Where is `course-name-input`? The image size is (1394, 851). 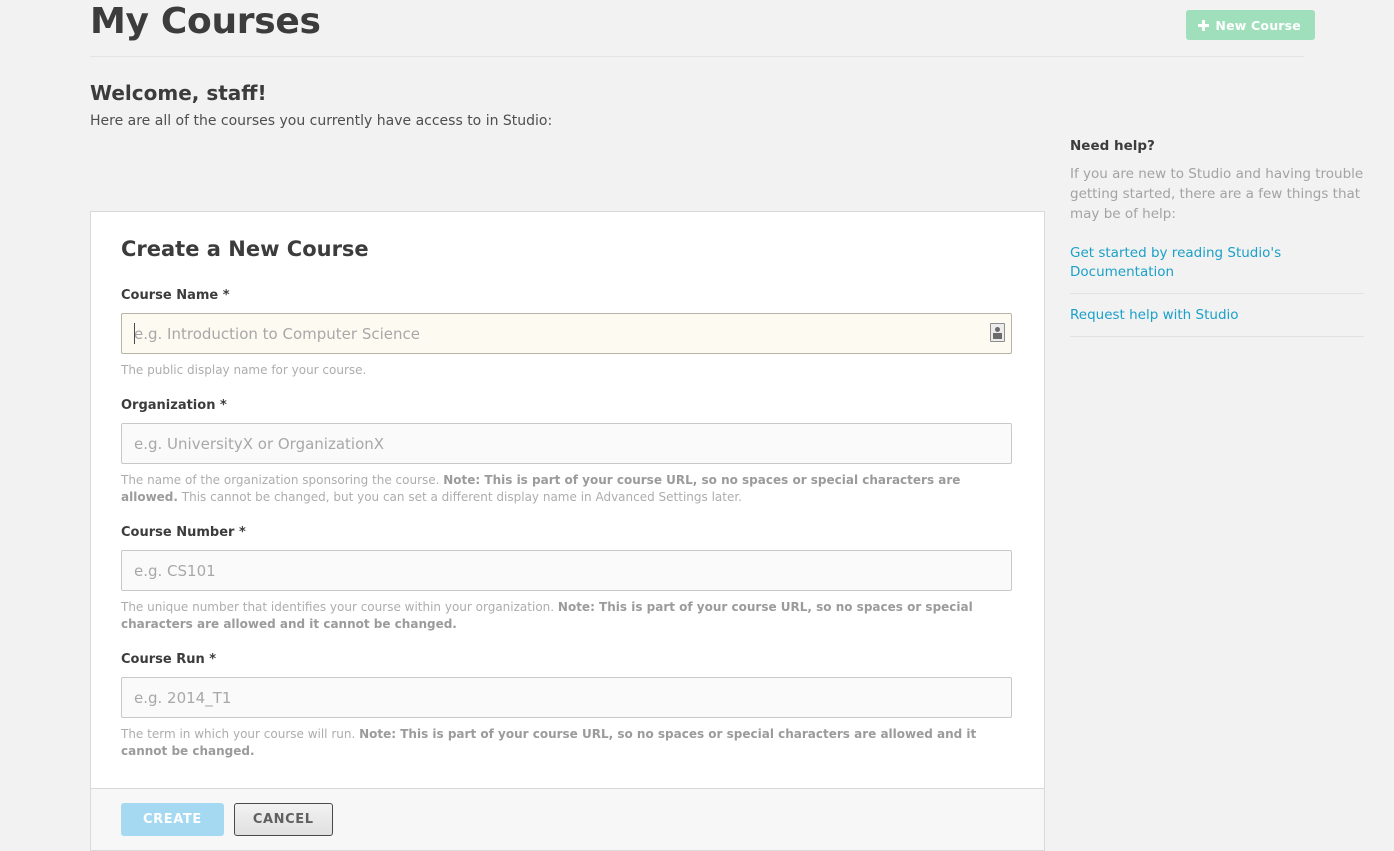
course-name-input is located at coordinates (566, 333).